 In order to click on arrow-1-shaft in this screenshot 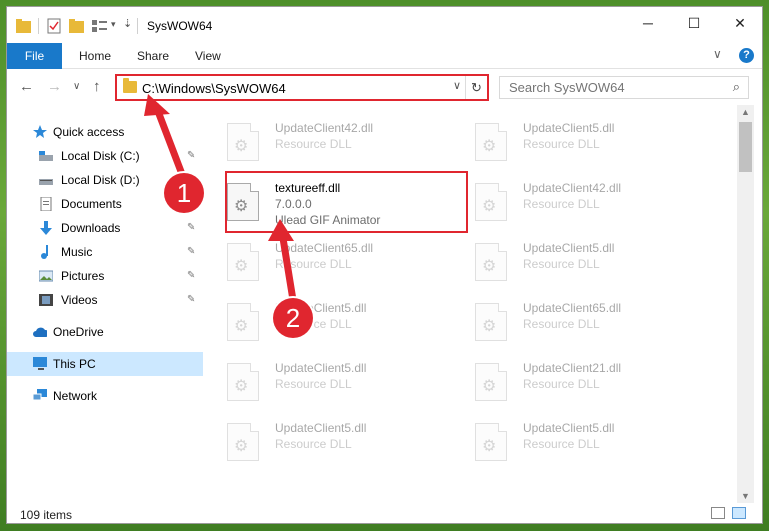, I will do `click(170, 144)`.